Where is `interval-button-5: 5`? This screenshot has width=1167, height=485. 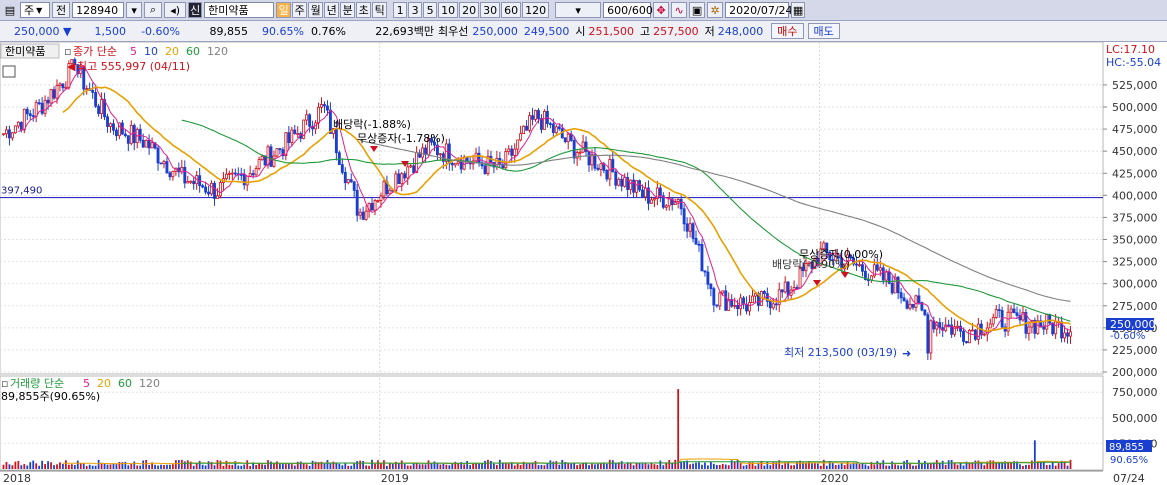 interval-button-5: 5 is located at coordinates (430, 10).